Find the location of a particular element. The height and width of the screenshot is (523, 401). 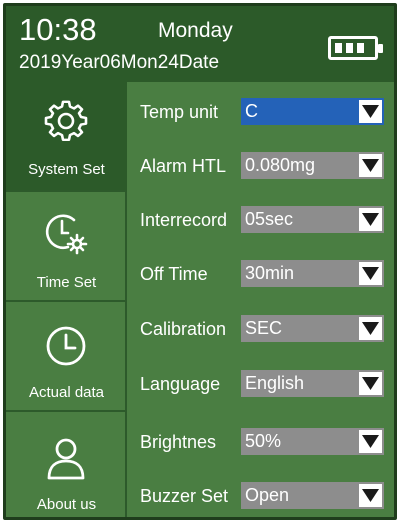

sidebar-item-label: System Set is located at coordinates (66, 169).